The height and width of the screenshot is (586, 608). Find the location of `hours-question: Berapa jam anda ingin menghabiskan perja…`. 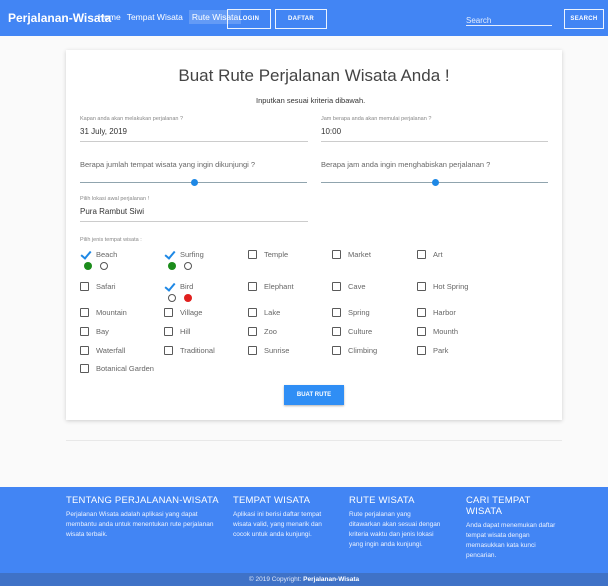

hours-question: Berapa jam anda ingin menghabiskan perja… is located at coordinates (406, 164).